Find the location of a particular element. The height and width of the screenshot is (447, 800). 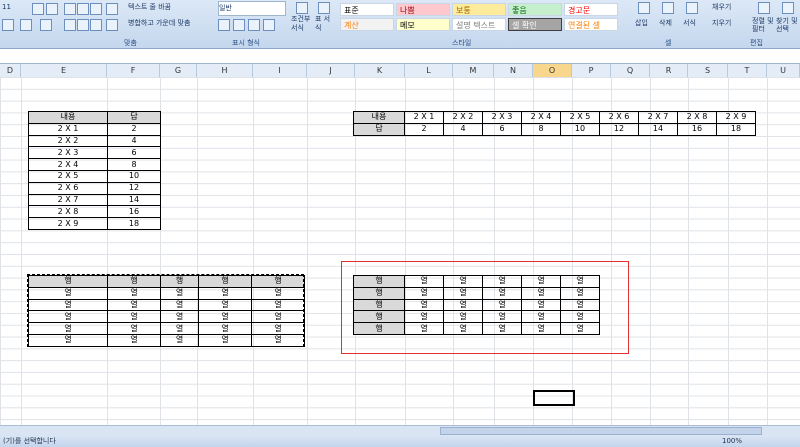

format-button: 서식 is located at coordinates (689, 23).